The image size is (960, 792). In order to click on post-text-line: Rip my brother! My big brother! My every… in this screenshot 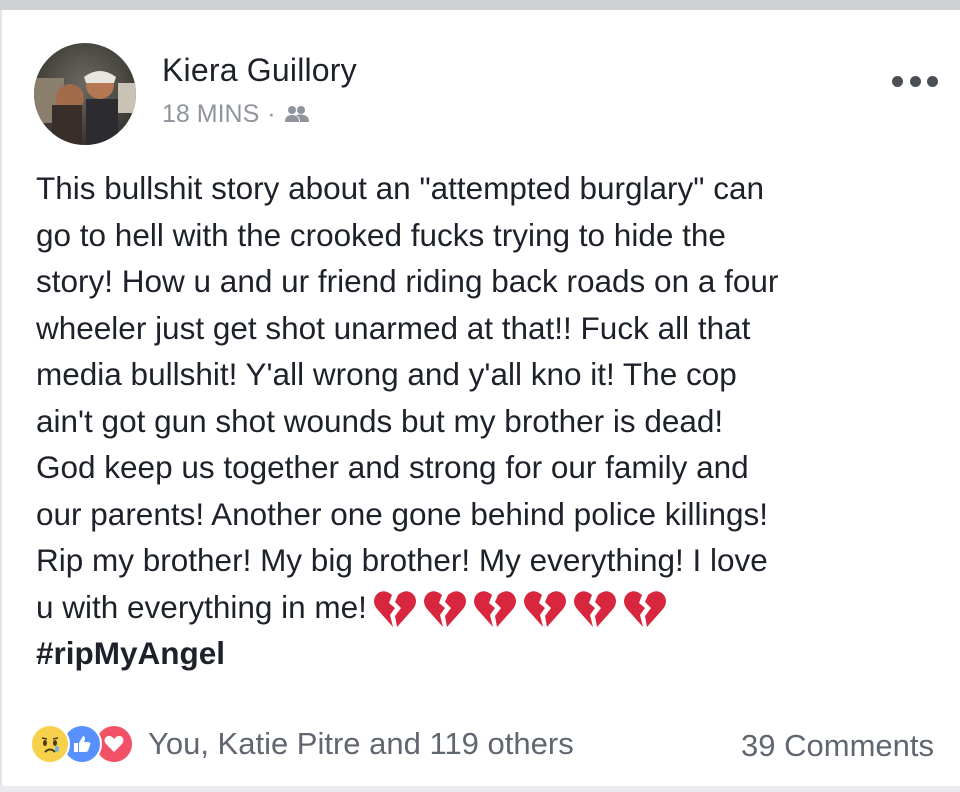, I will do `click(402, 560)`.